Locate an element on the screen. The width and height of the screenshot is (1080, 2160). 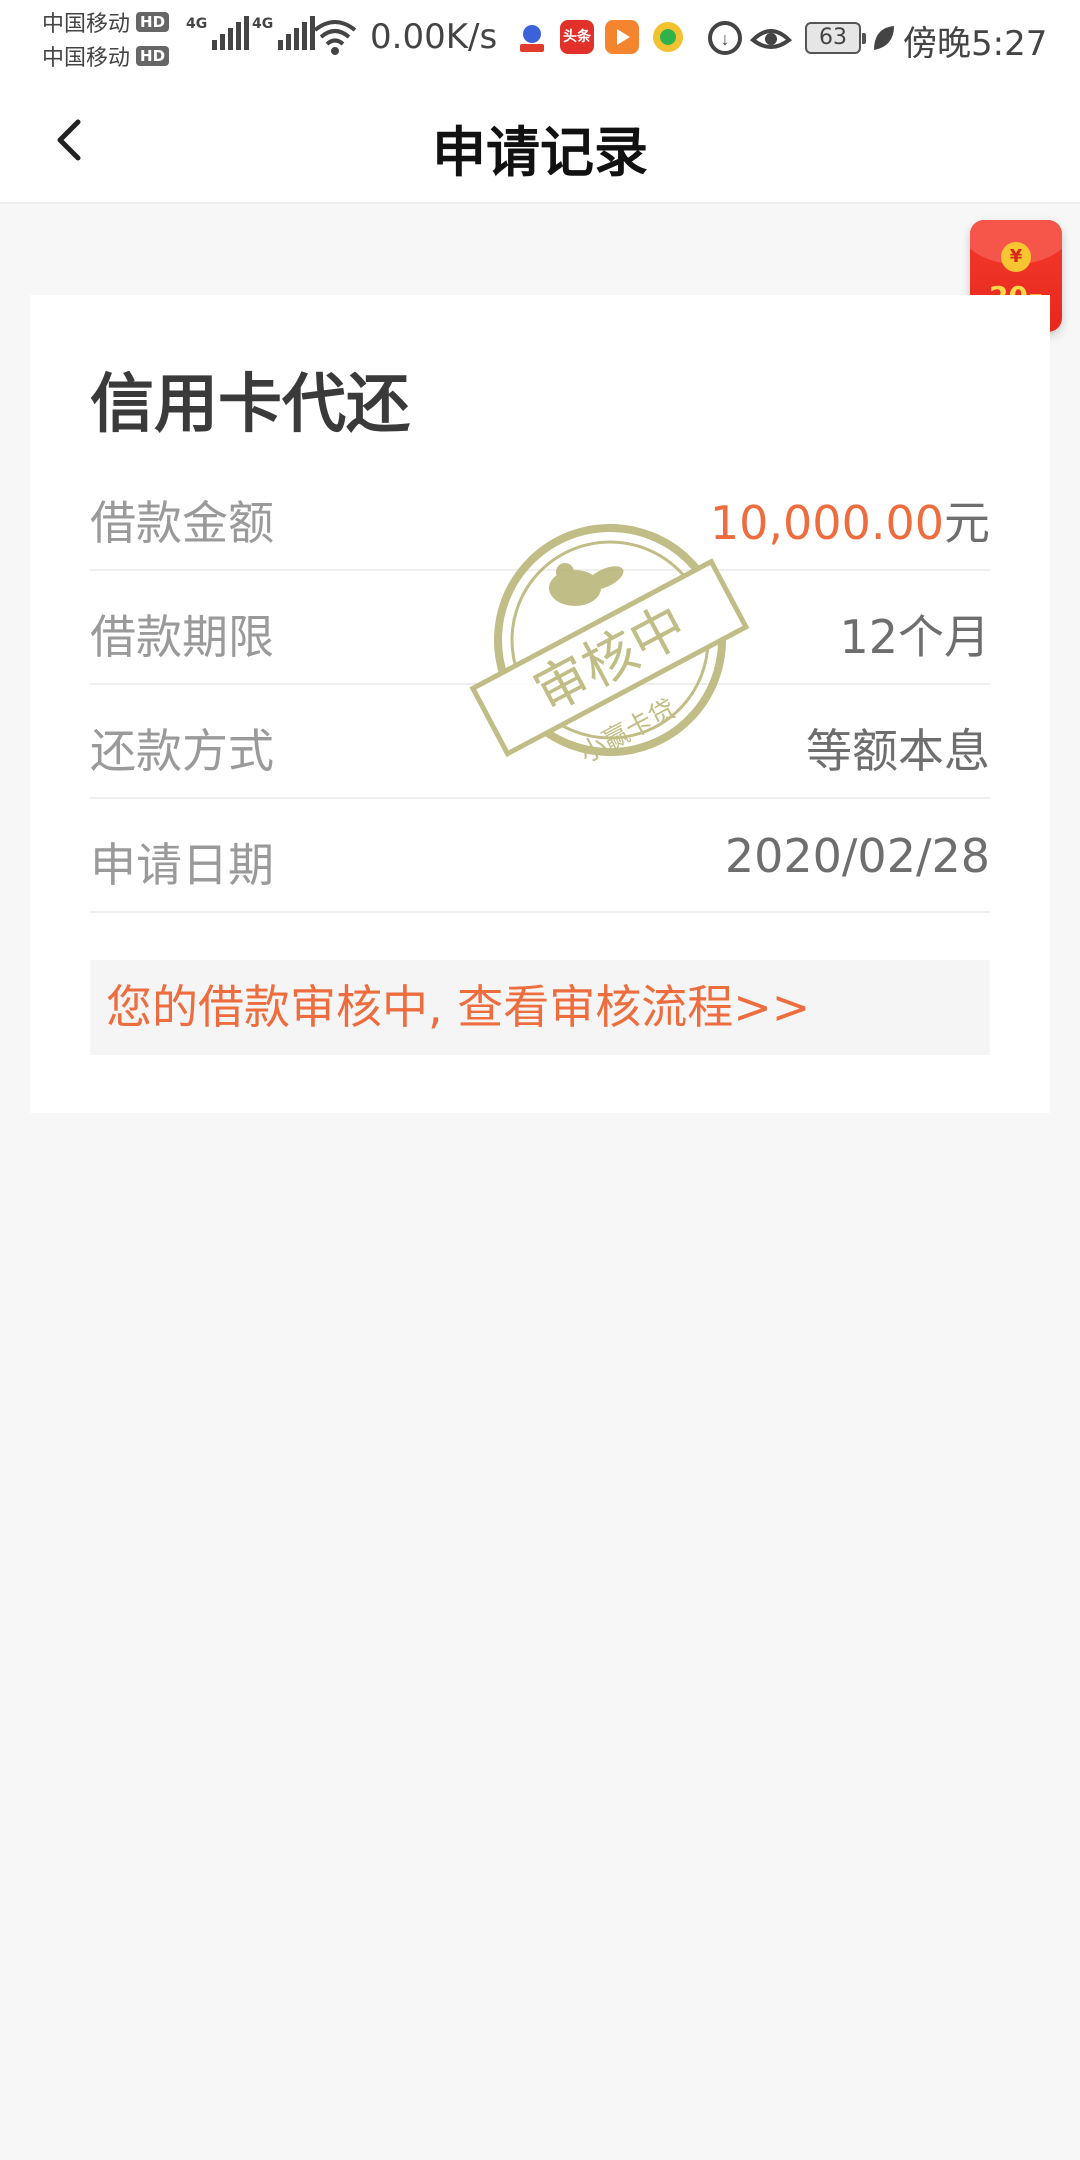
row-label: 借款金额 is located at coordinates (182, 523).